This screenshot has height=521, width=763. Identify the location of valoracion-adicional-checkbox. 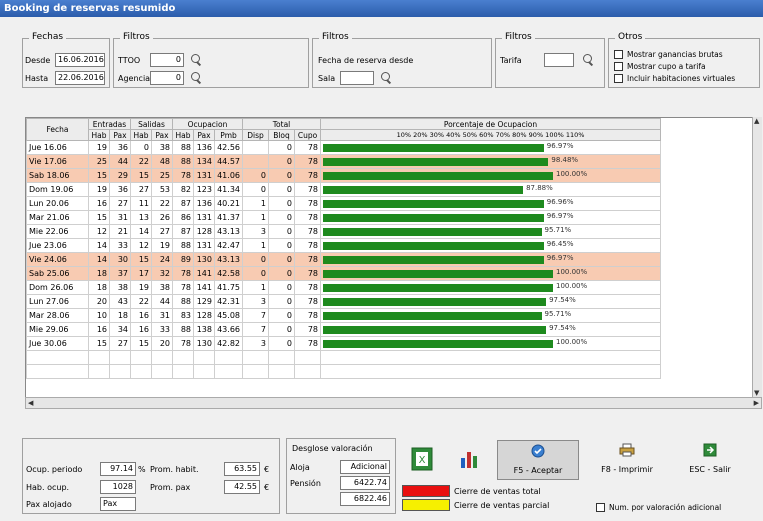
(600, 507).